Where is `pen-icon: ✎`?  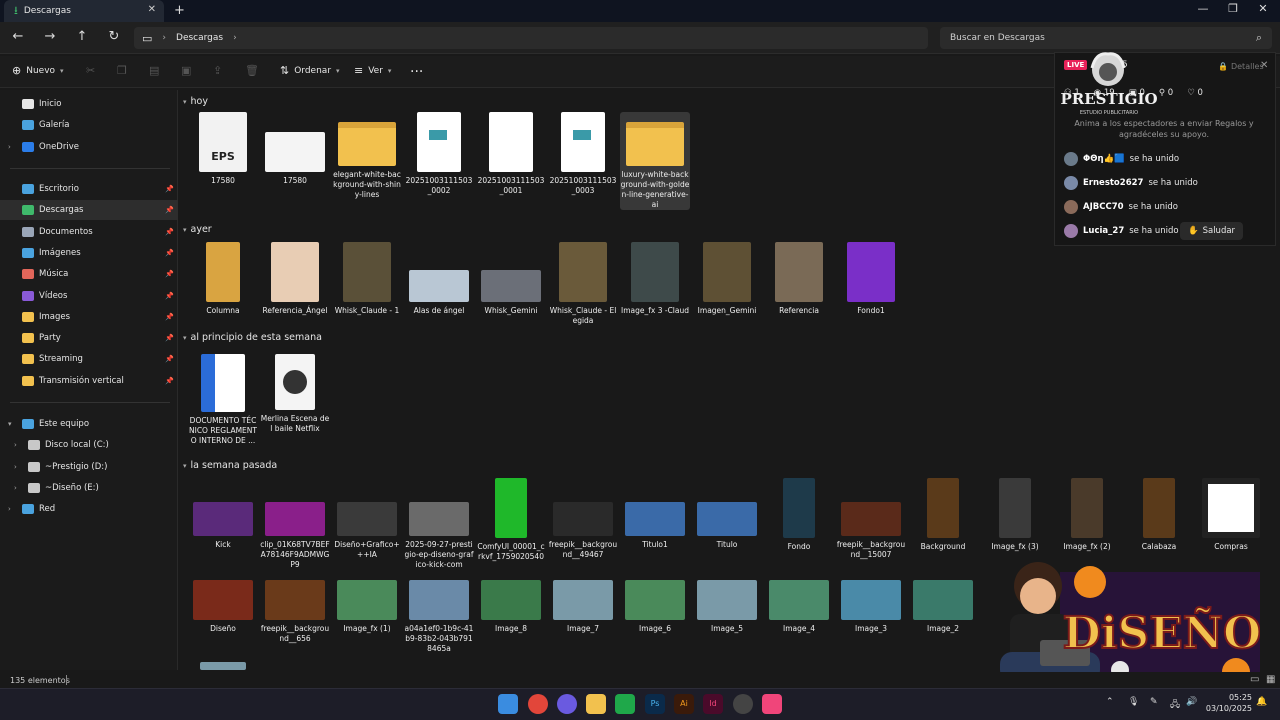 pen-icon: ✎ is located at coordinates (1154, 702).